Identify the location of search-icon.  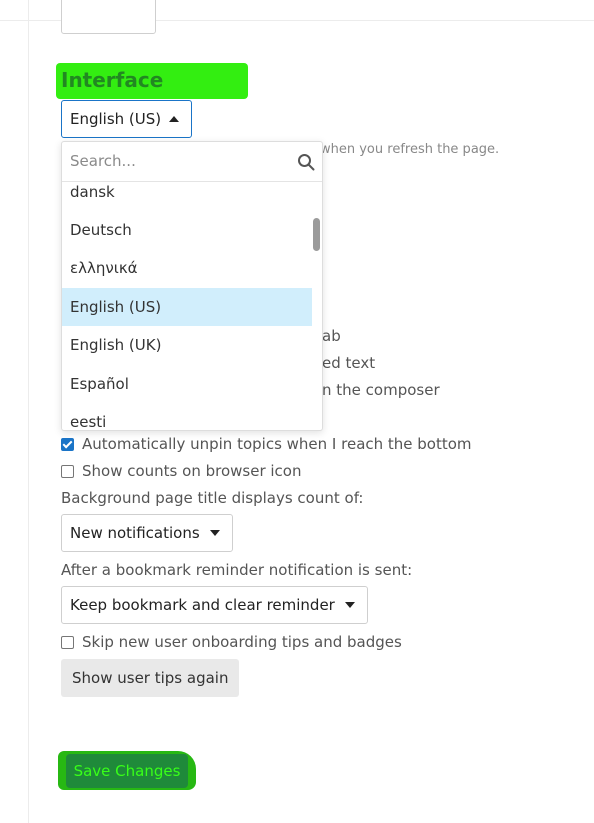
(306, 162).